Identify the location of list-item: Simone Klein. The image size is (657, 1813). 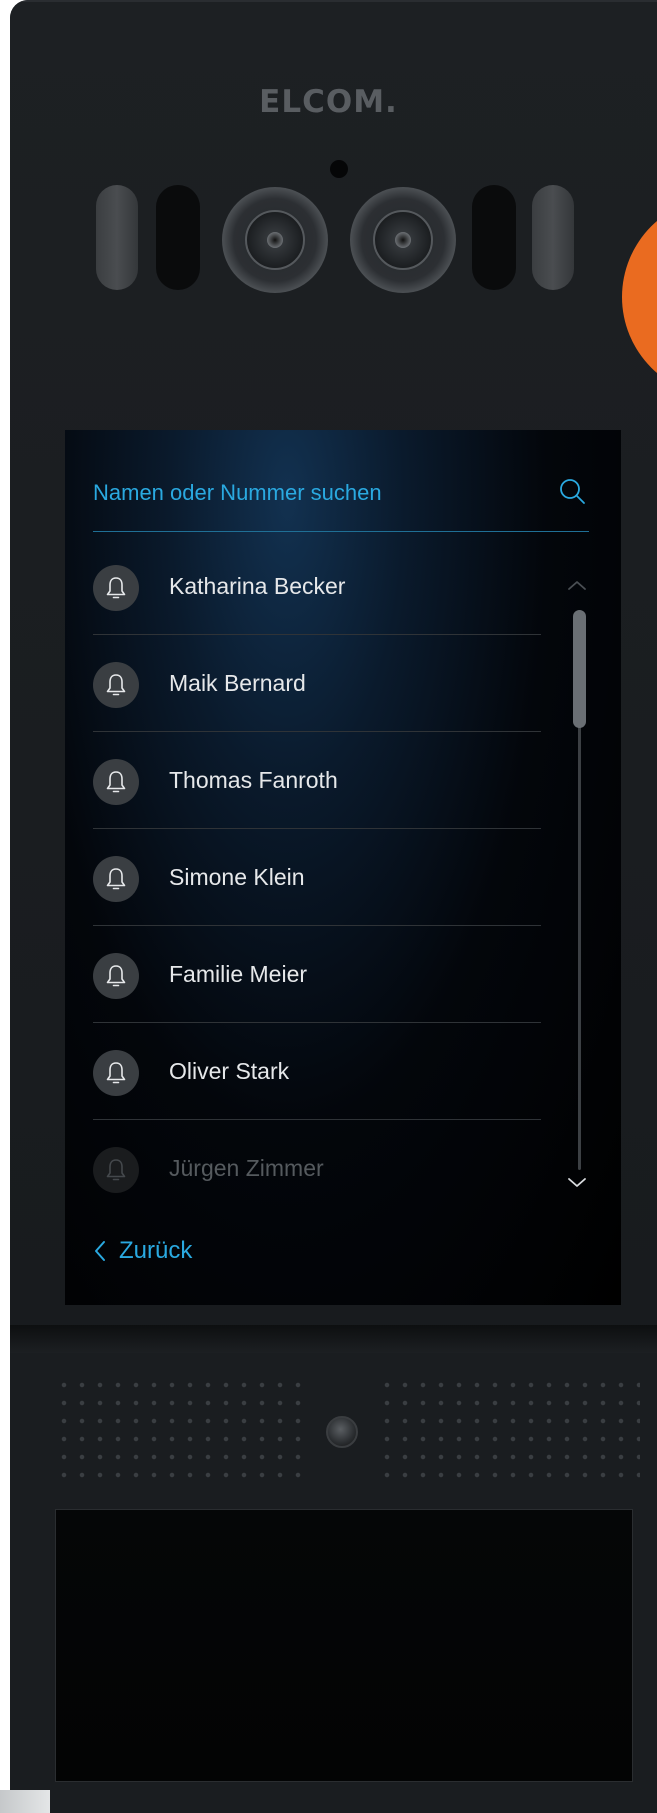
(317, 877).